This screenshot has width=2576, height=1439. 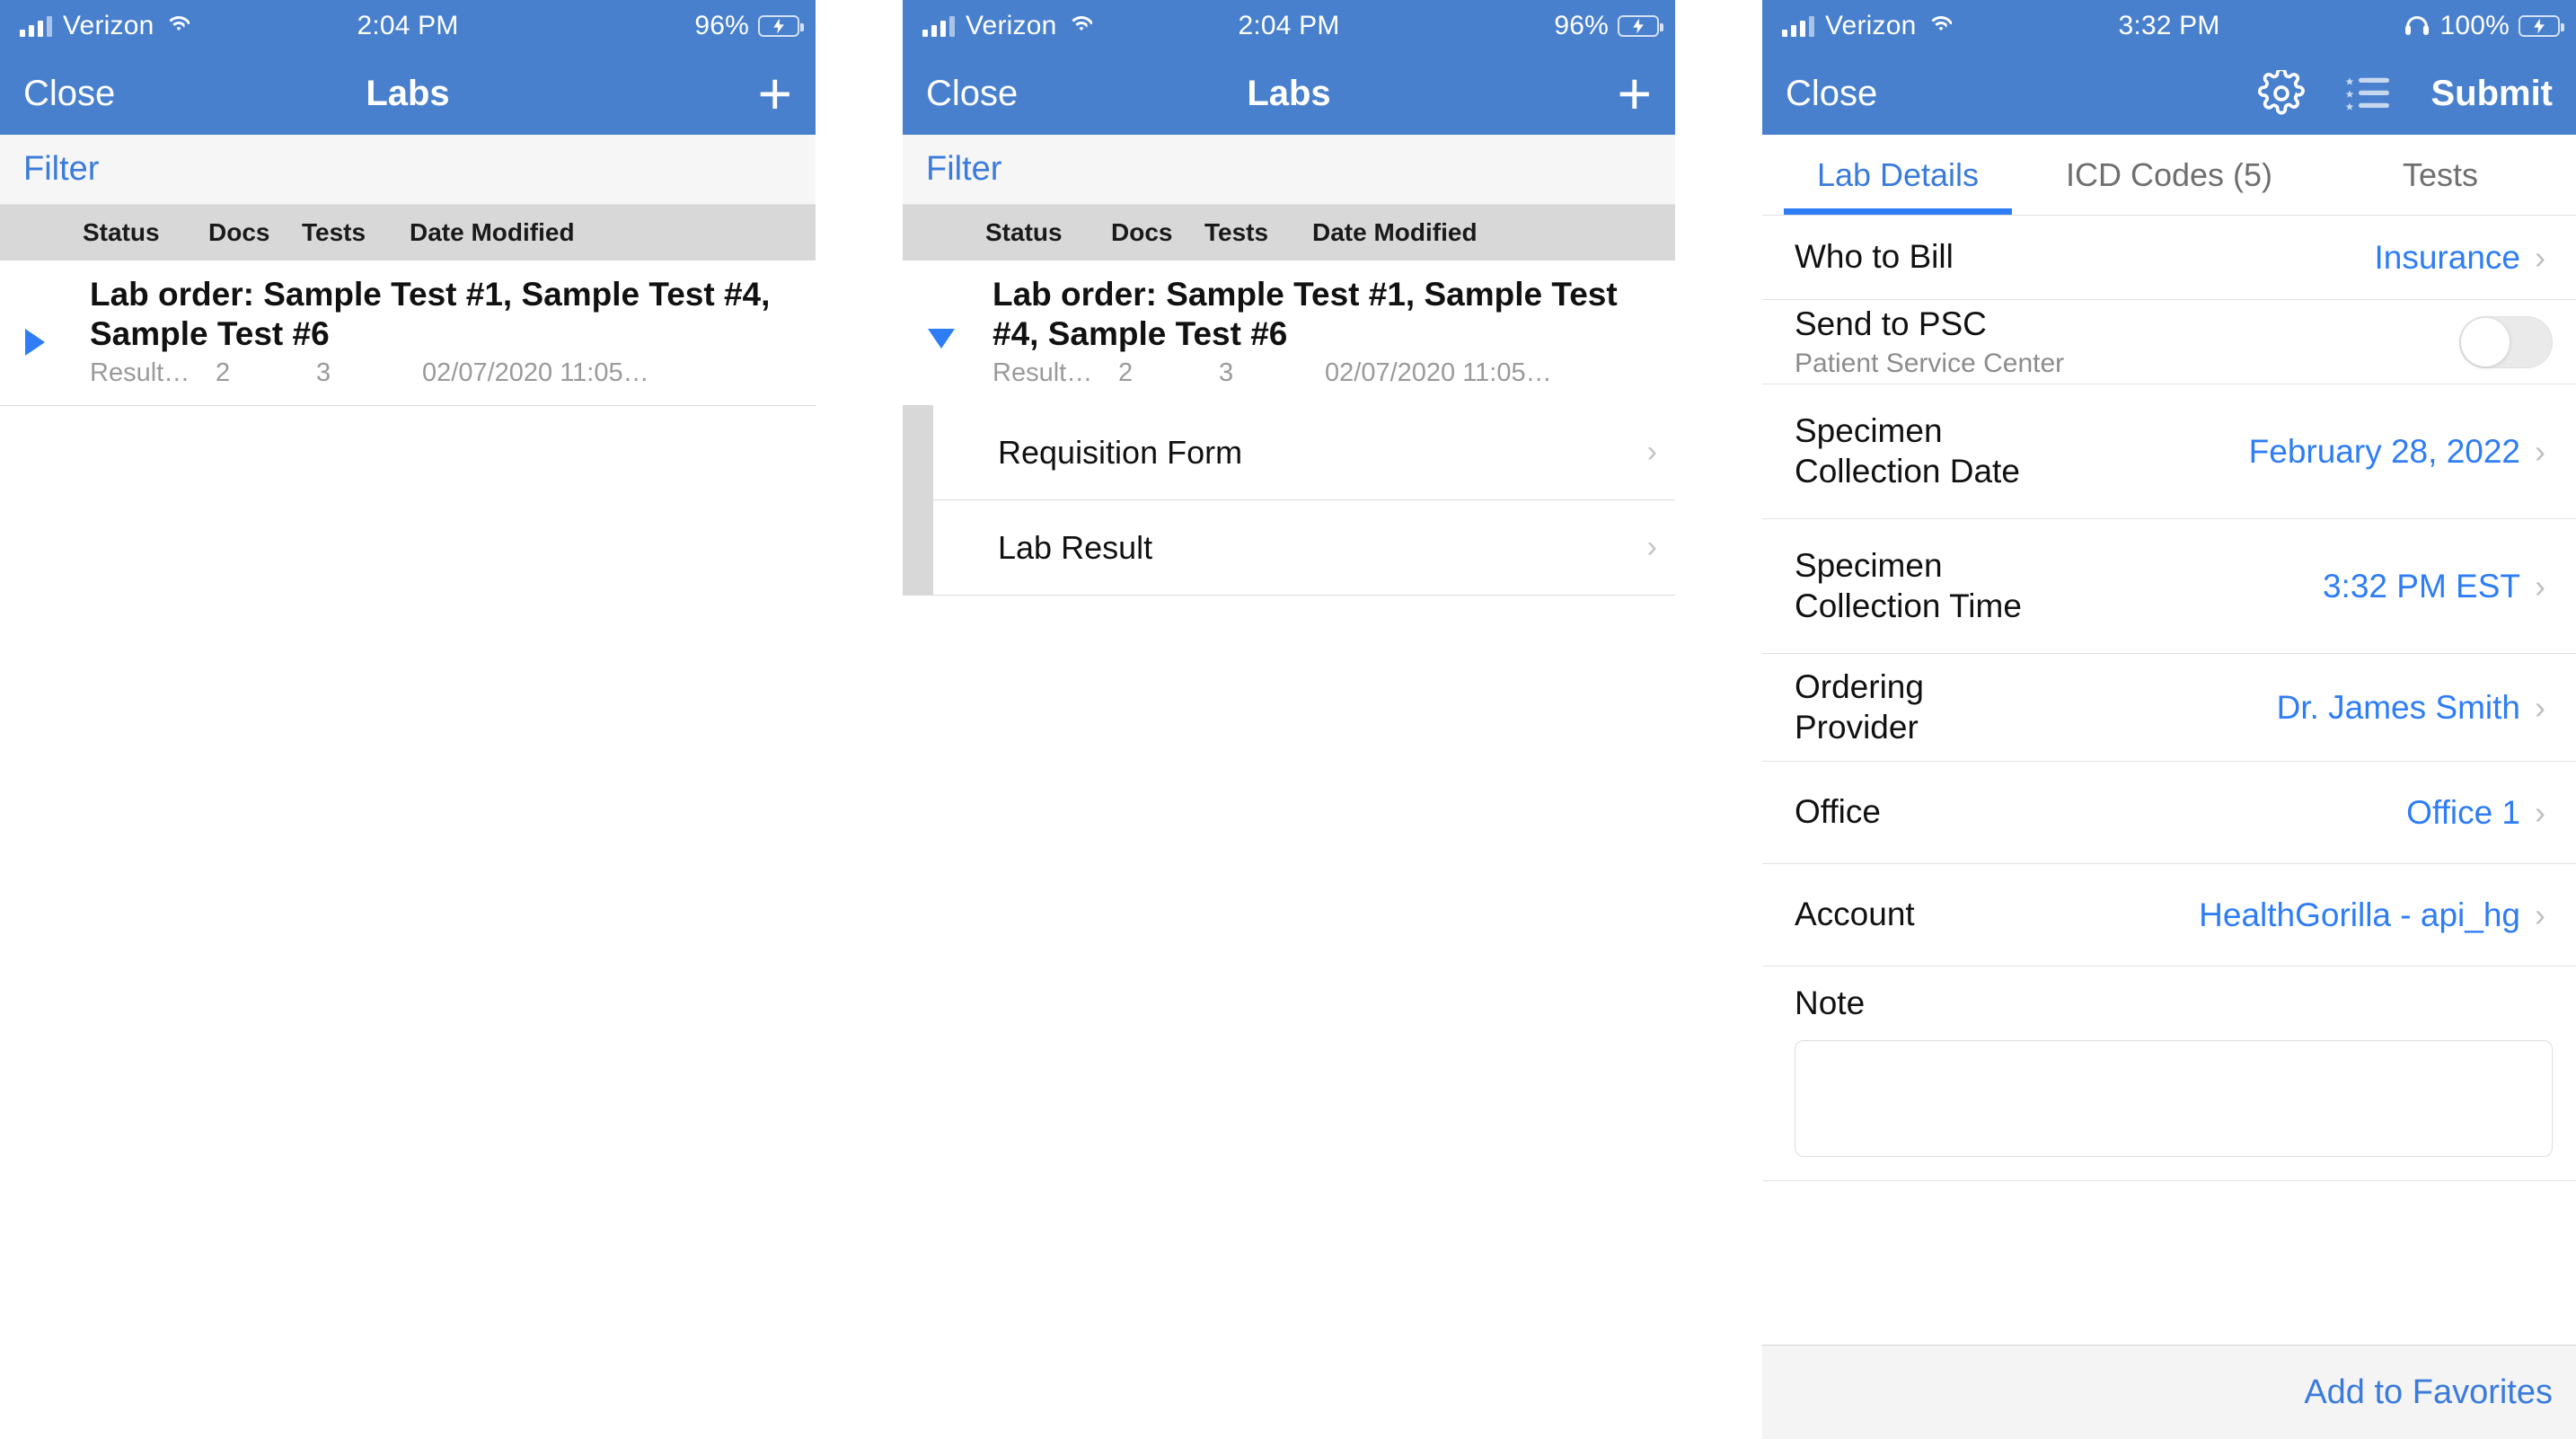 I want to click on page-title: Labs, so click(x=408, y=93).